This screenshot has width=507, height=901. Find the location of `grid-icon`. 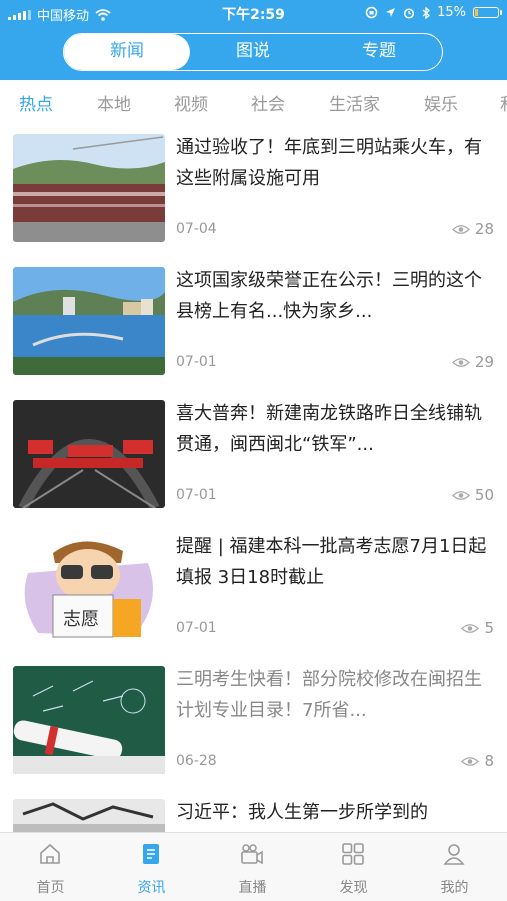

grid-icon is located at coordinates (353, 854).